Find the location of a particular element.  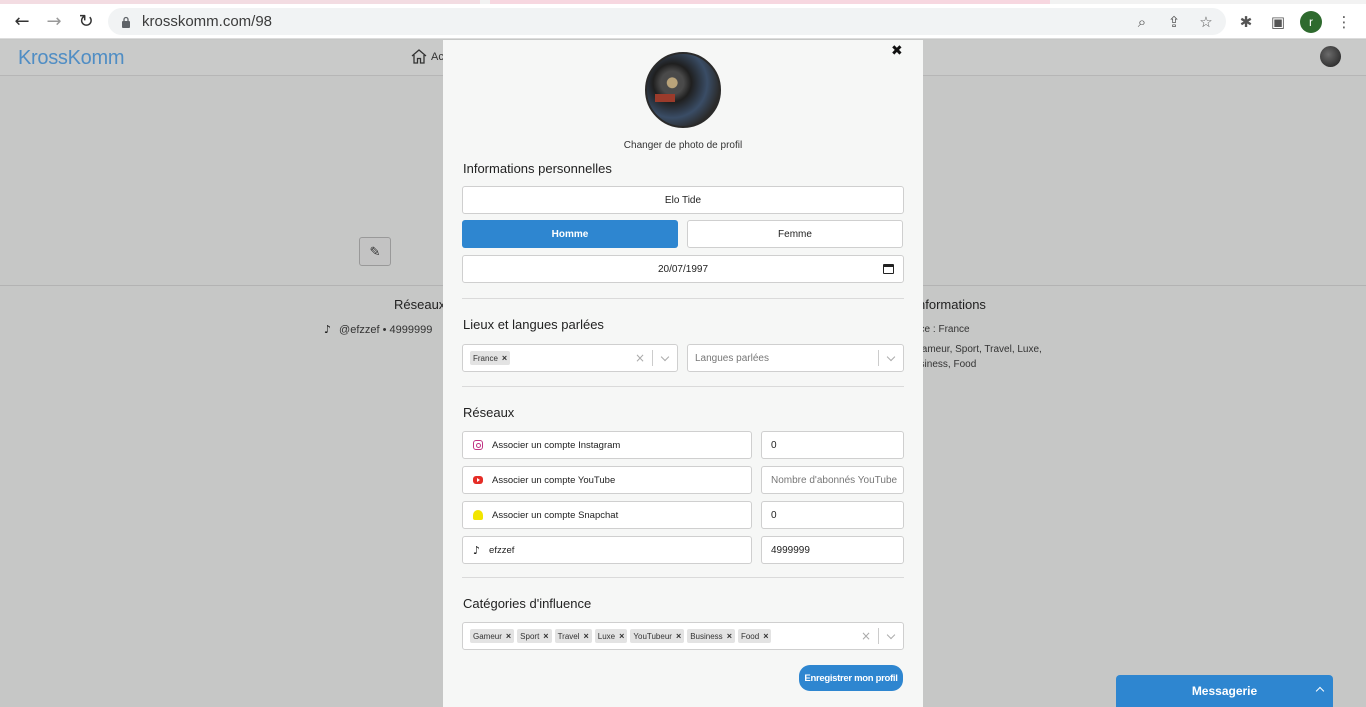

gender-femme-button: Femme is located at coordinates (795, 234).